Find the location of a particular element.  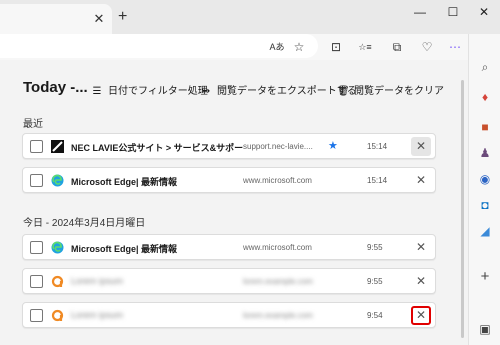

split-screen-icon: ⊡ is located at coordinates (336, 47).